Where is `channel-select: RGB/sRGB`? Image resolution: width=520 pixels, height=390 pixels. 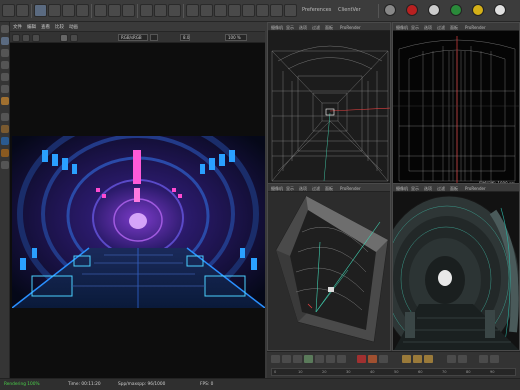 channel-select: RGB/sRGB is located at coordinates (133, 37).